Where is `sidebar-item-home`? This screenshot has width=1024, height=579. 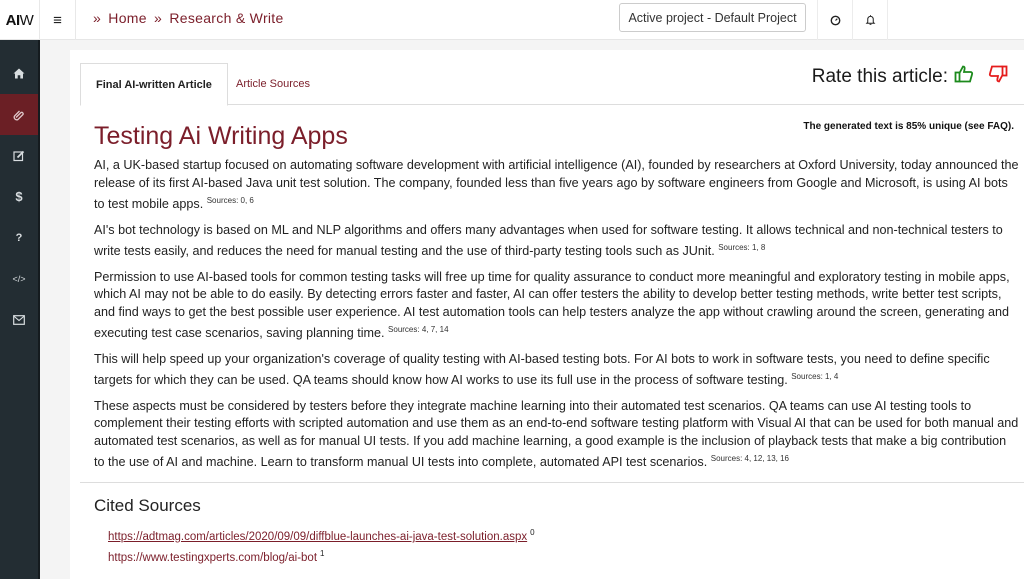 sidebar-item-home is located at coordinates (19, 73).